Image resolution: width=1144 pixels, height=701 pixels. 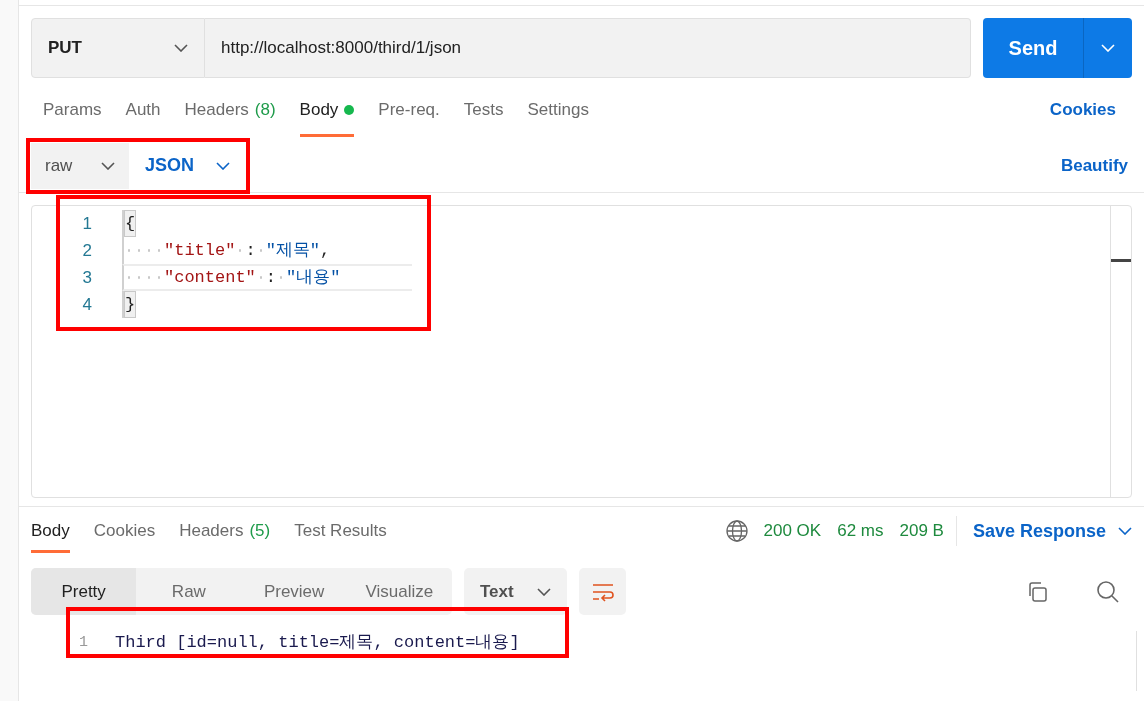 I want to click on code-line: "title" : "제목",, so click(x=267, y=250).